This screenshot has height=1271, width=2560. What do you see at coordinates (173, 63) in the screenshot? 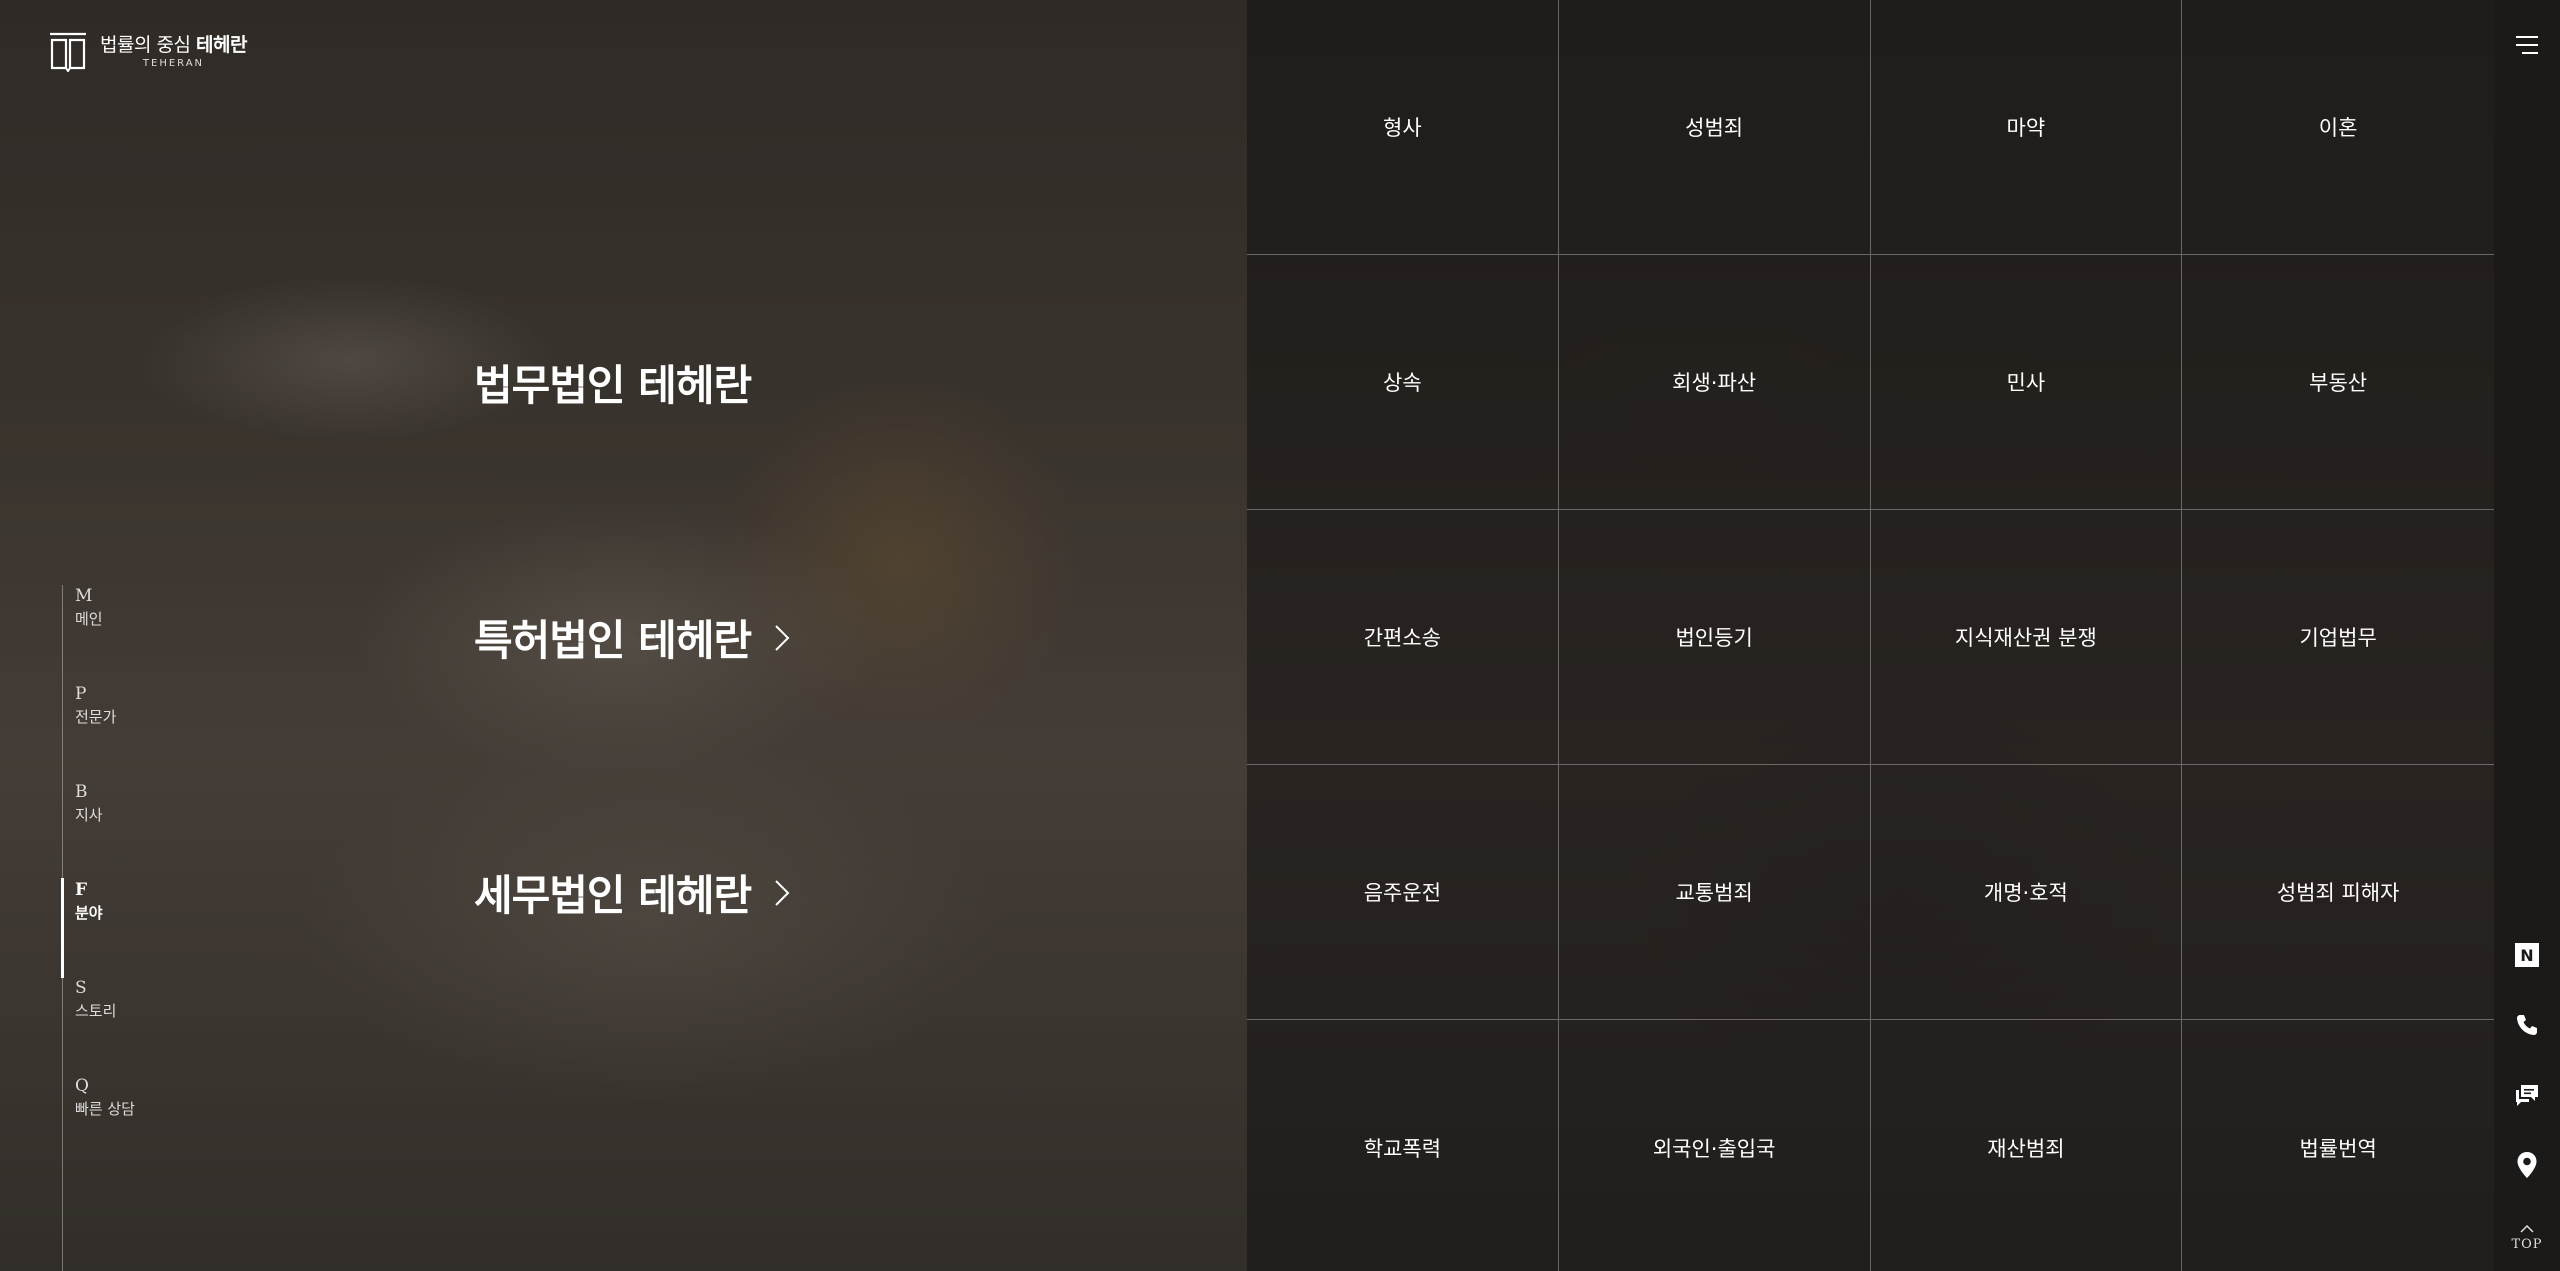
I see `logo-subtitle: TEHERAN` at bounding box center [173, 63].